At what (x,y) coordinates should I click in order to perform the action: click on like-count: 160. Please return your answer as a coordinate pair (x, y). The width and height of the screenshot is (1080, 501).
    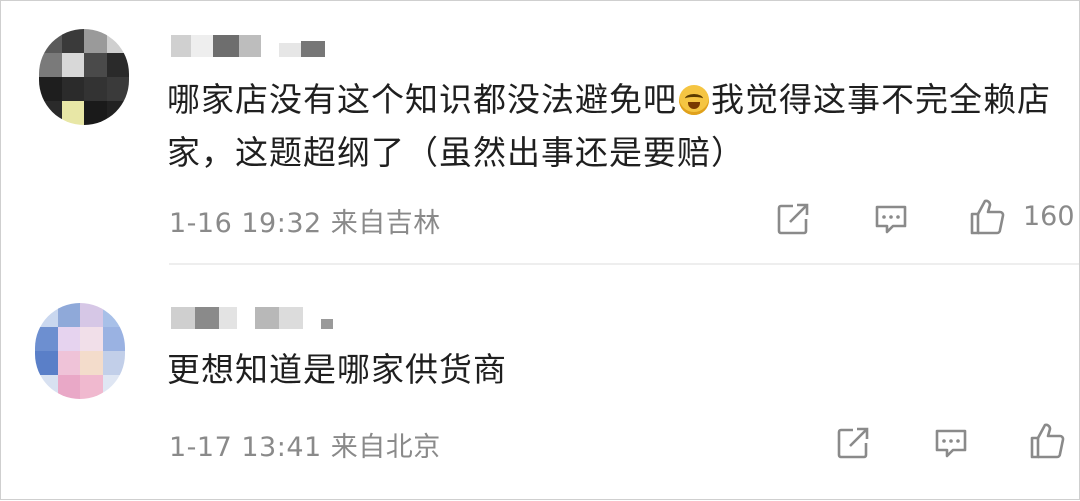
    Looking at the image, I should click on (1049, 216).